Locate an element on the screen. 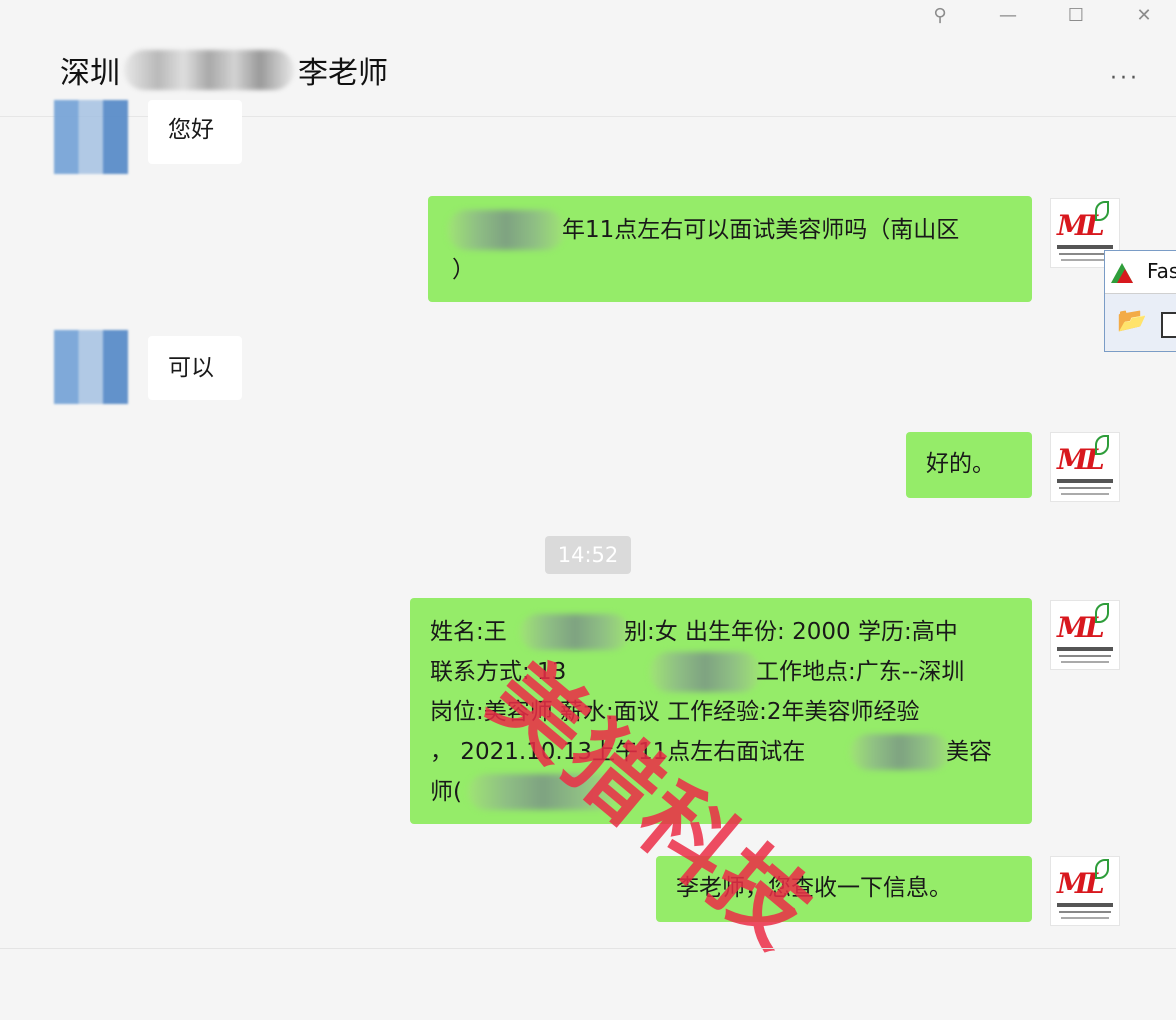 This screenshot has width=1176, height=1020. message-bubble-incoming: 可以 is located at coordinates (195, 368).